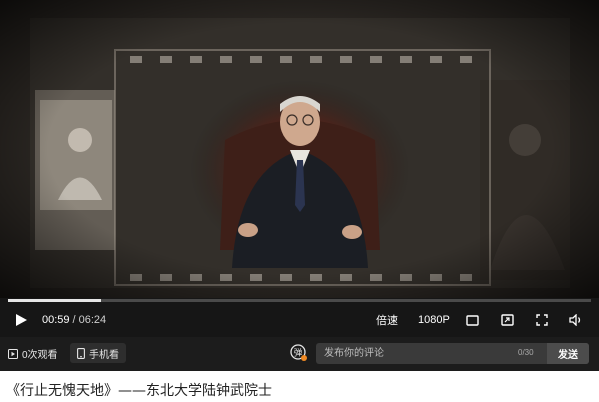  I want to click on view-count-label: 0次观看, so click(40, 355).